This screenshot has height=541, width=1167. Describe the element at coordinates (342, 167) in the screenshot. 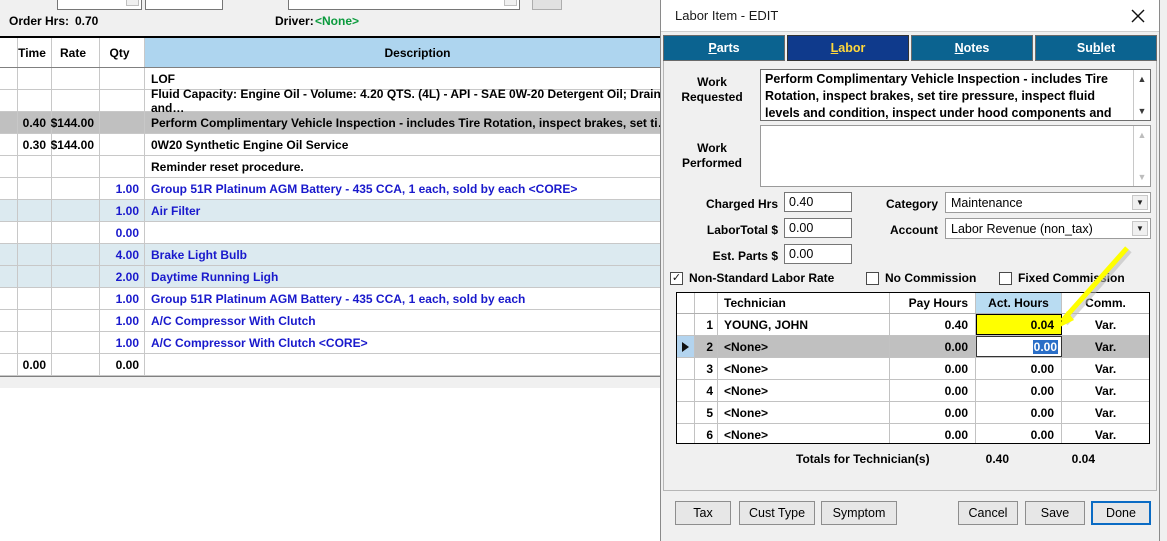

I see `table-row: Reminder reset procedure.` at that location.